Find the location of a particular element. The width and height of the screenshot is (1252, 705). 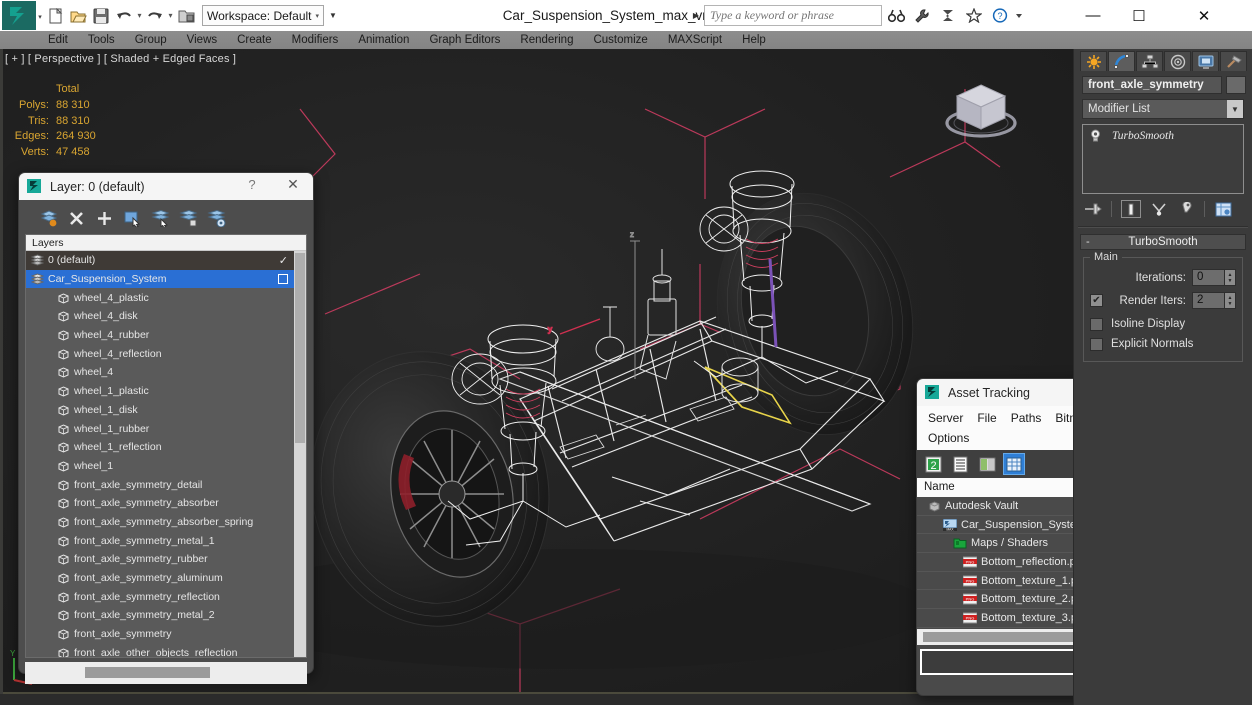

menu-item-maxscript: MAXScript is located at coordinates (695, 40).